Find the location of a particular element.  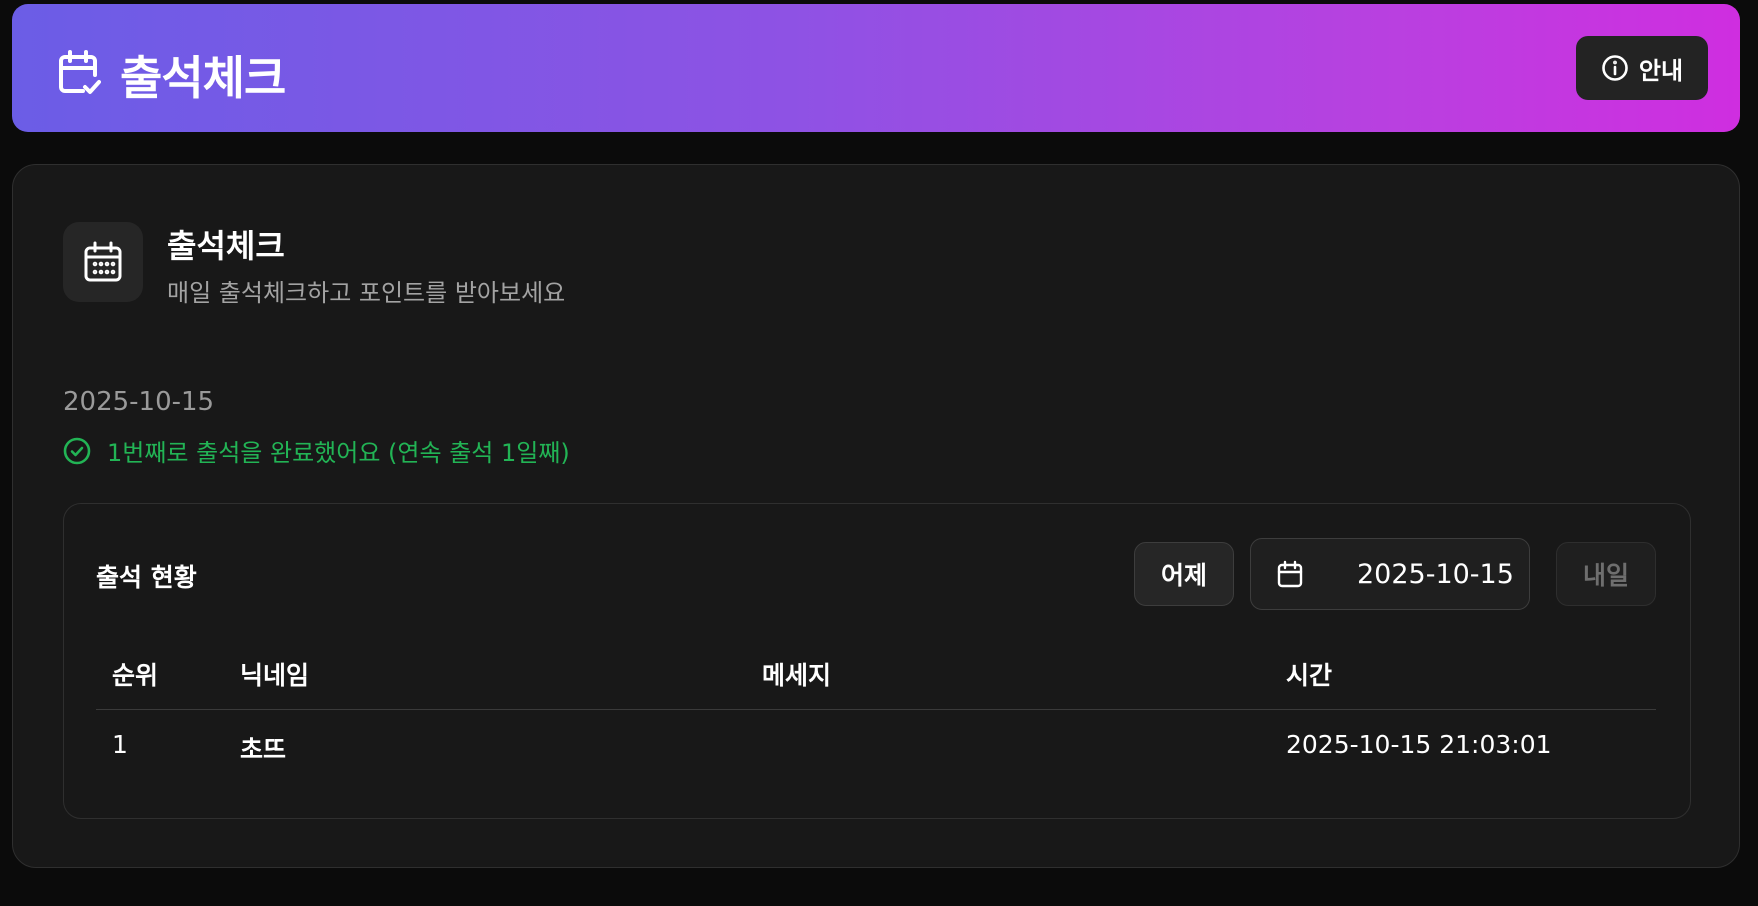

card-subtitle: 매일 출석체크하고 포인트를 받아보세요 is located at coordinates (366, 293).